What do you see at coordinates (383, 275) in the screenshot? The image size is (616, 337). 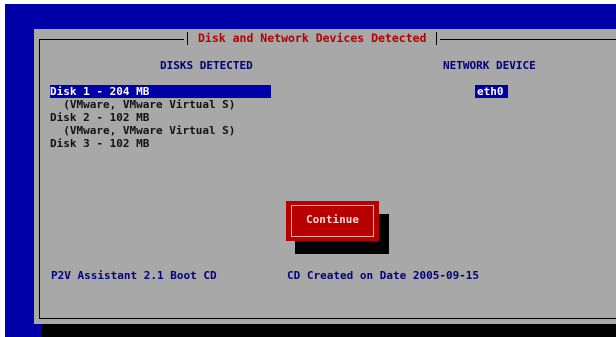 I see `footer-date: CD Created on Date 2005-09-15` at bounding box center [383, 275].